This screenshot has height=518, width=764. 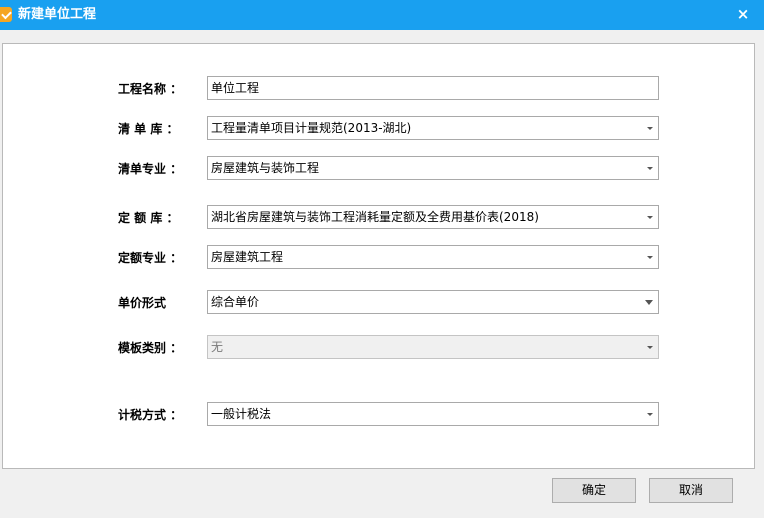 What do you see at coordinates (217, 347) in the screenshot?
I see `template-category-value: 无` at bounding box center [217, 347].